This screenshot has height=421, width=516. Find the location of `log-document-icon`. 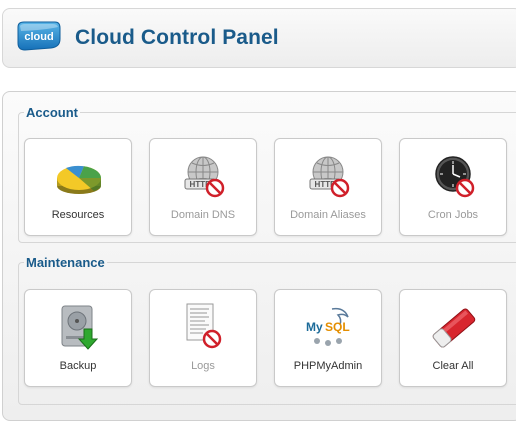

log-document-icon is located at coordinates (204, 328).